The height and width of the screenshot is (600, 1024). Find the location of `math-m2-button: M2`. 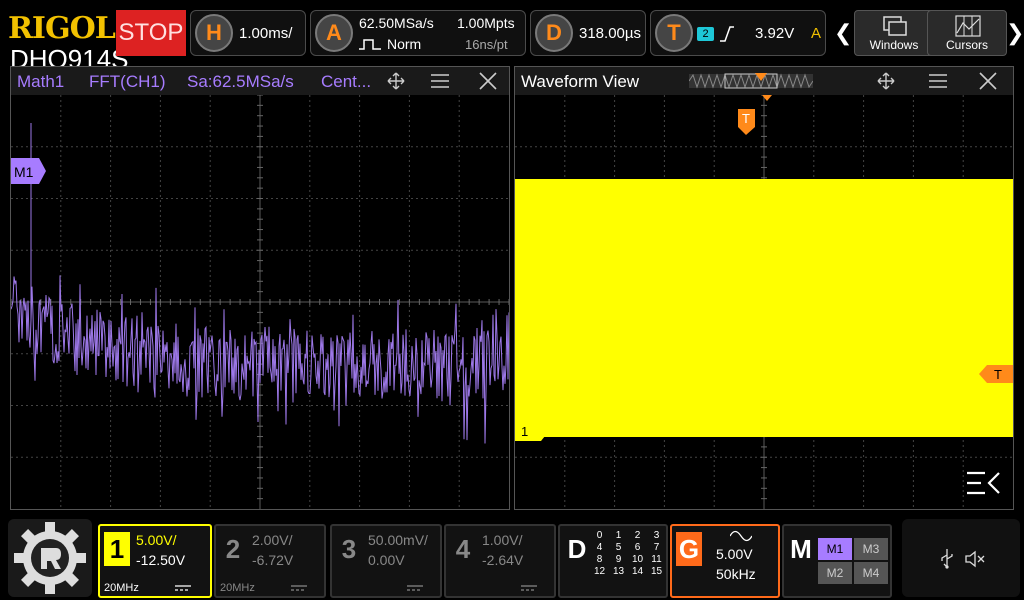

math-m2-button: M2 is located at coordinates (835, 573).